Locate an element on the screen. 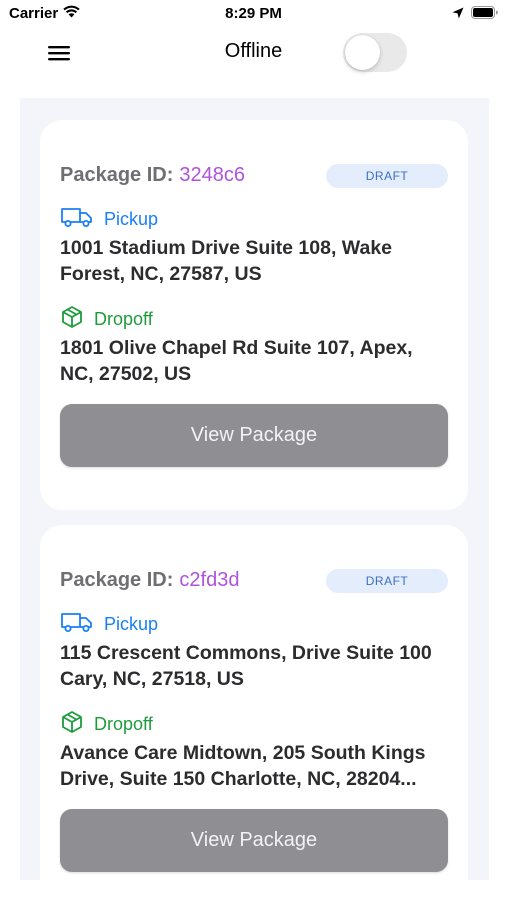 The width and height of the screenshot is (507, 900). nav-bar: Offline is located at coordinates (253, 53).